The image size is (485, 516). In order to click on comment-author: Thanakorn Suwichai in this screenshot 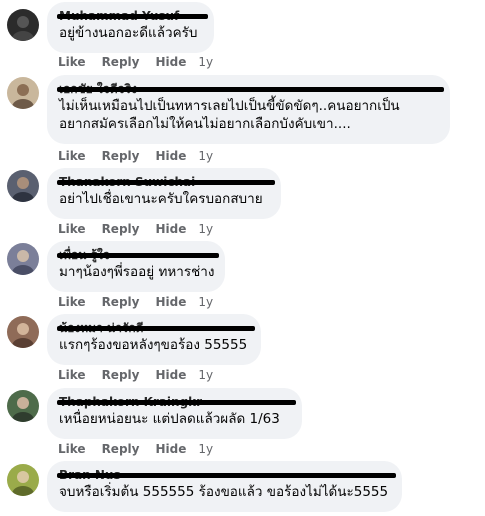, I will do `click(166, 182)`.